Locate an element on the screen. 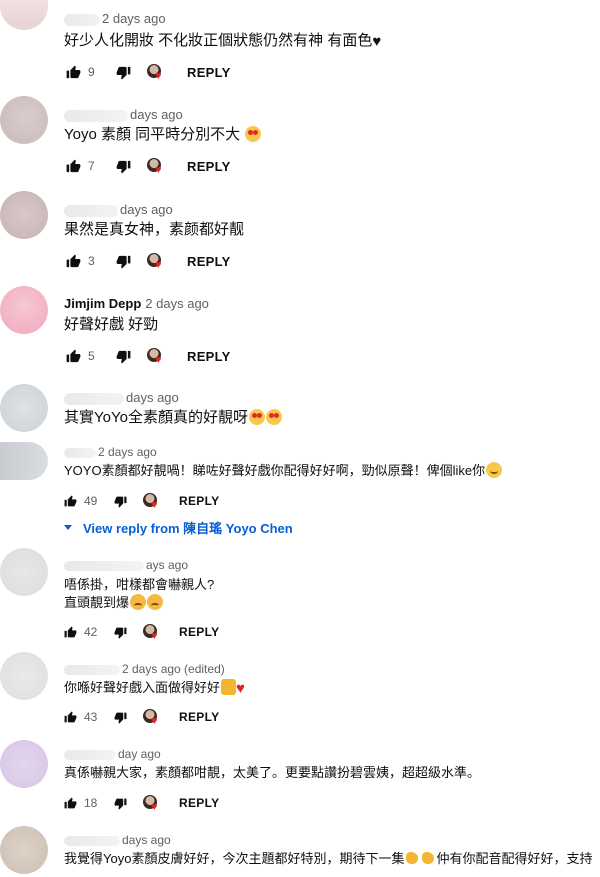 The width and height of the screenshot is (600, 877). comment-actions: 7 ♥ REPLY is located at coordinates (148, 167).